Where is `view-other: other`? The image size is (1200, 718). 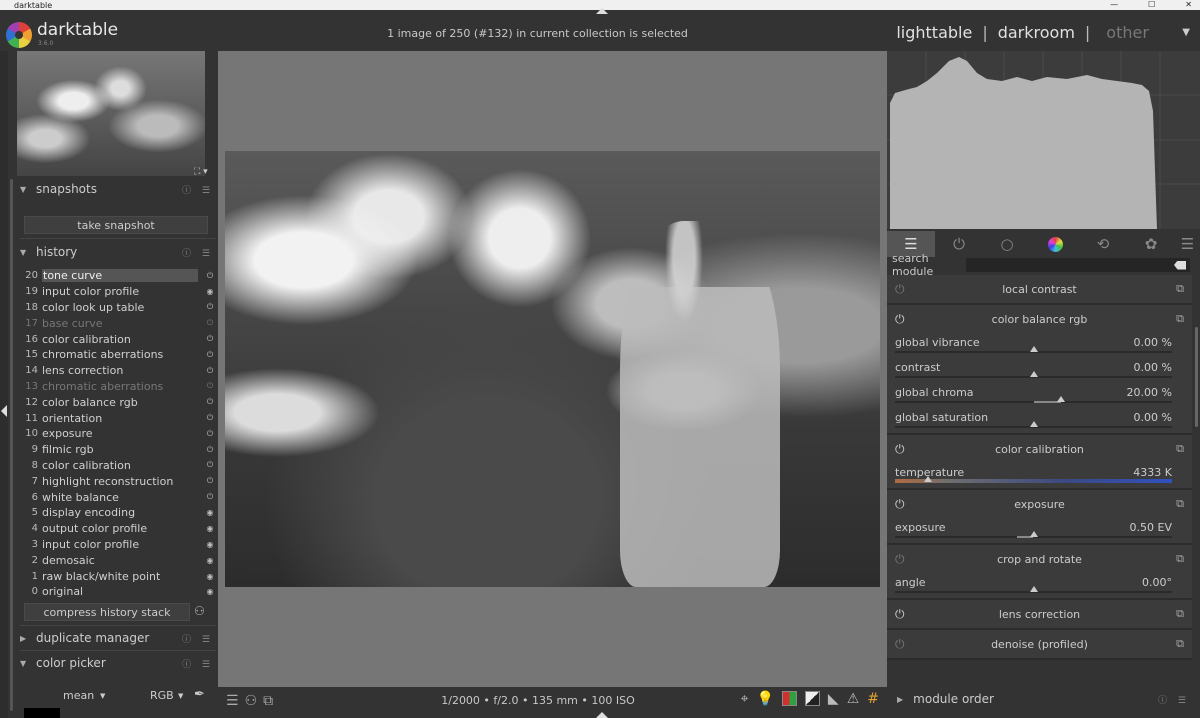
view-other: other is located at coordinates (1144, 32).